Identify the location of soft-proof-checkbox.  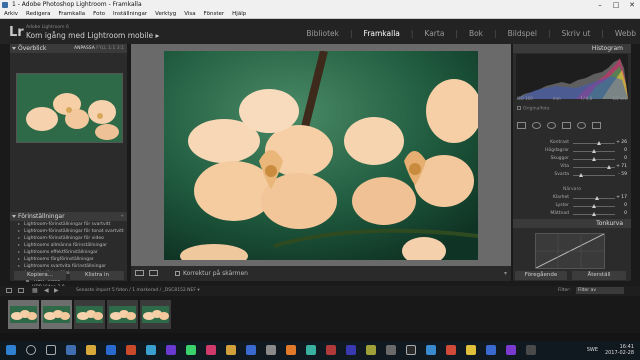
(177, 273).